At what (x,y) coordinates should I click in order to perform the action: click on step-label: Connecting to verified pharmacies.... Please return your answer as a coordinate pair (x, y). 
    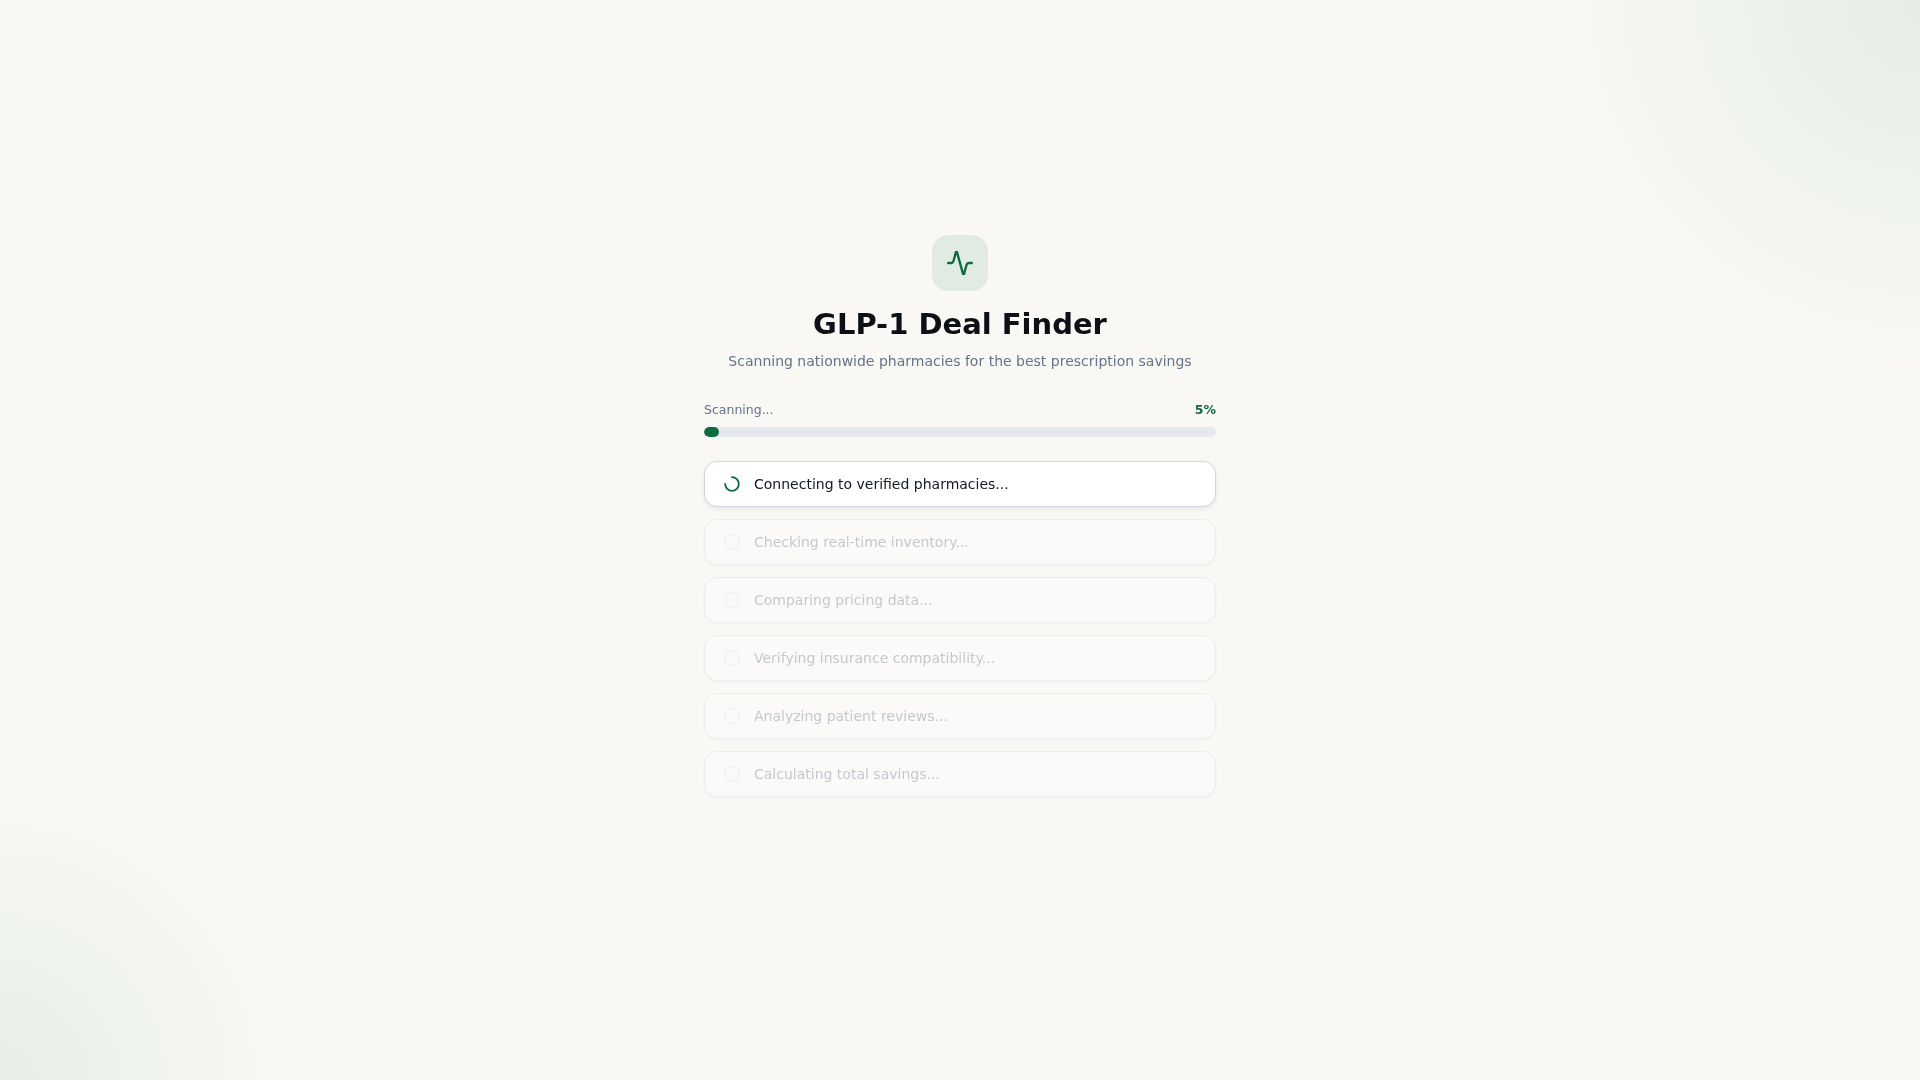
    Looking at the image, I should click on (881, 484).